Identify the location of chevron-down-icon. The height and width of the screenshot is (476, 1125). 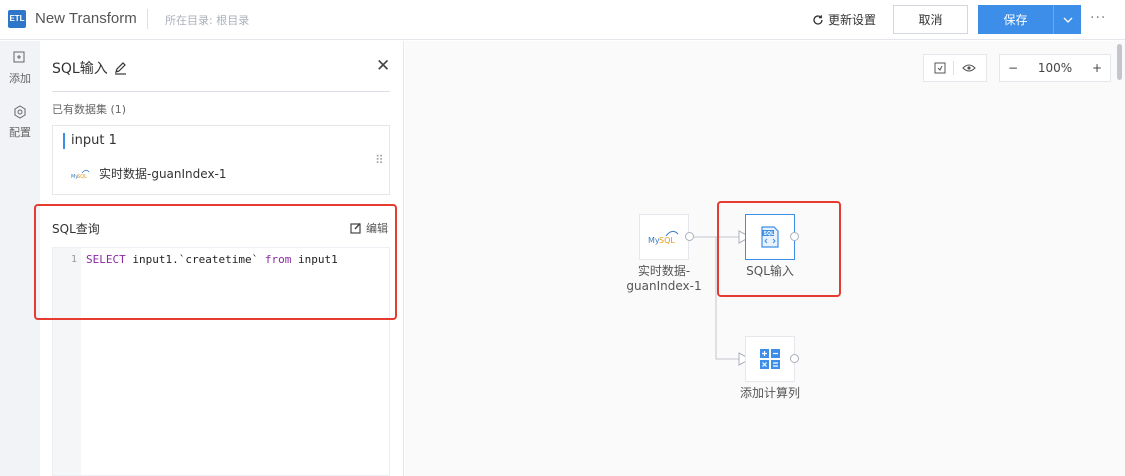
(1067, 20).